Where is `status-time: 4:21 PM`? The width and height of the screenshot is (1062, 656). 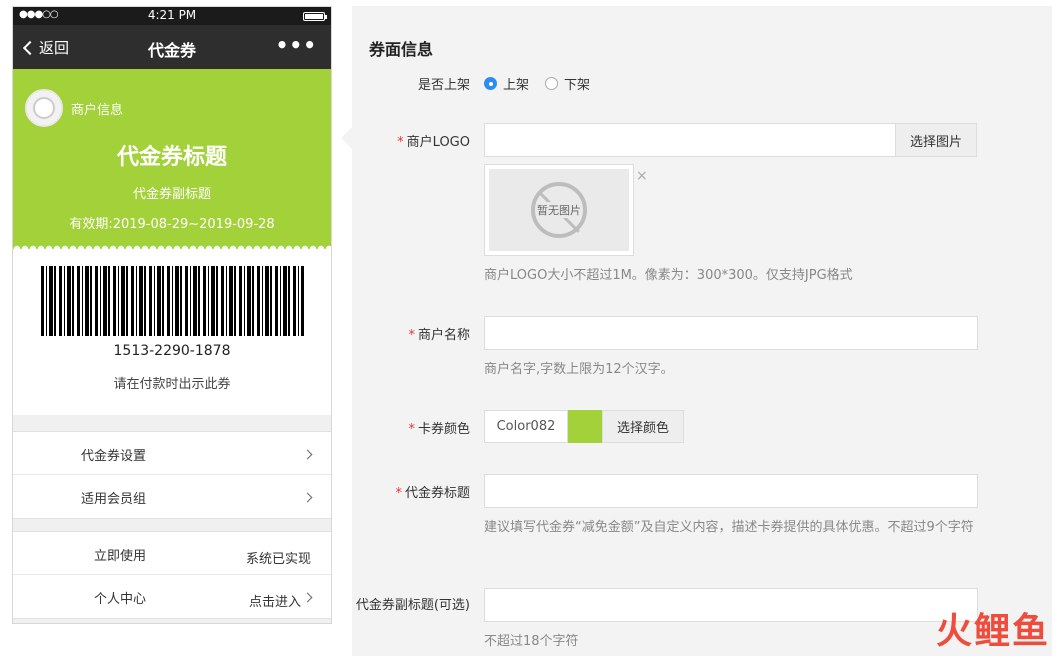
status-time: 4:21 PM is located at coordinates (172, 15).